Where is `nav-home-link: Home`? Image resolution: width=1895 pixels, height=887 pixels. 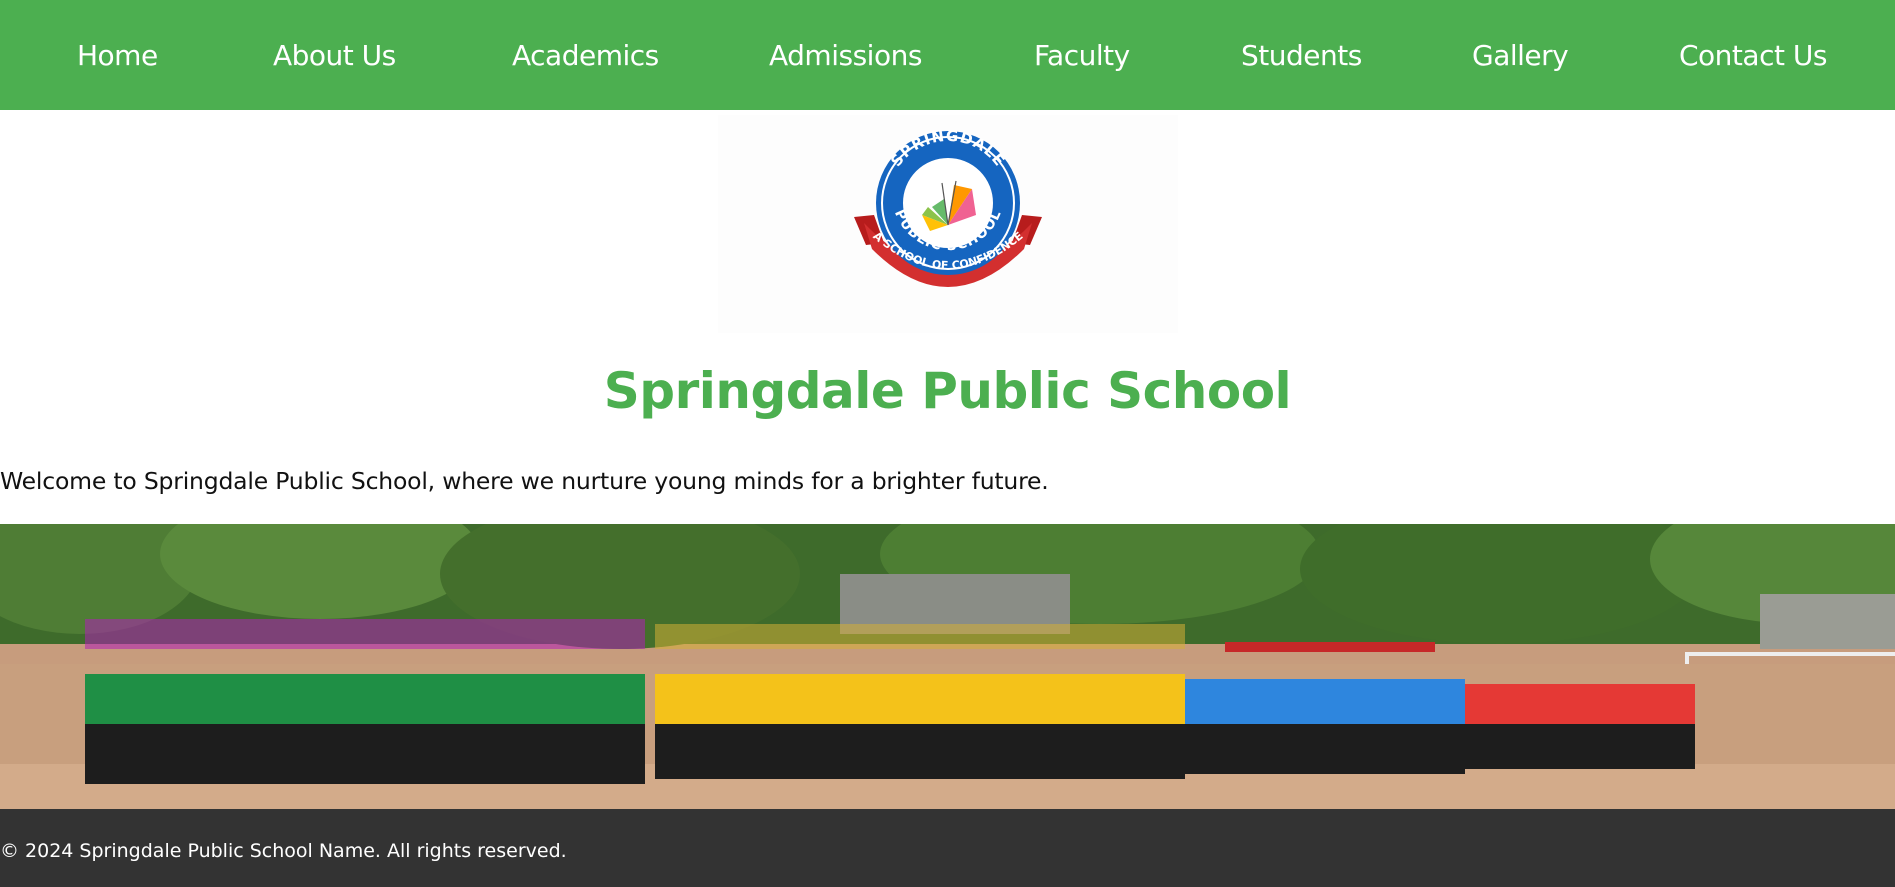 nav-home-link: Home is located at coordinates (117, 55).